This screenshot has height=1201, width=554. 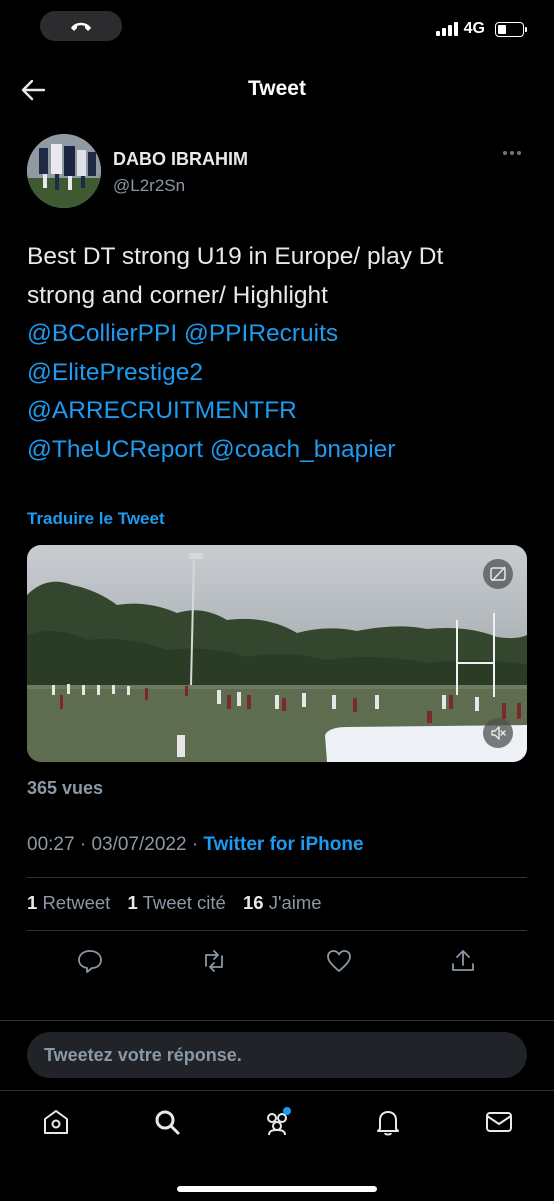 What do you see at coordinates (102, 333) in the screenshot?
I see `mention-link: @BCollierPPI` at bounding box center [102, 333].